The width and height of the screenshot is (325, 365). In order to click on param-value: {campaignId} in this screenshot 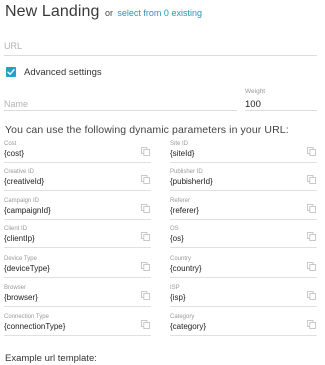, I will do `click(27, 210)`.